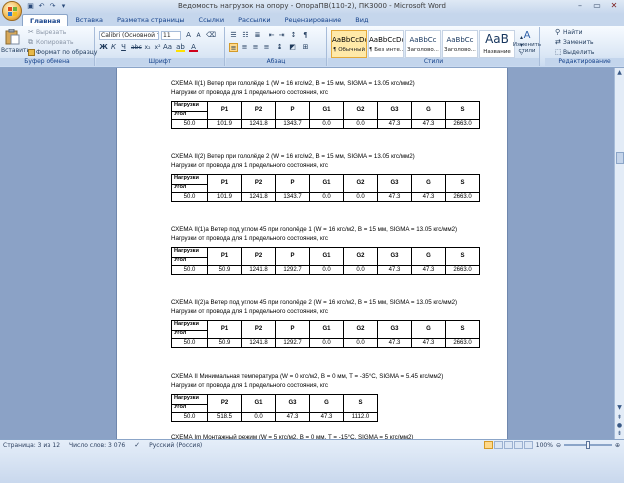 The width and height of the screenshot is (624, 483). I want to click on office-button, so click(12, 11).